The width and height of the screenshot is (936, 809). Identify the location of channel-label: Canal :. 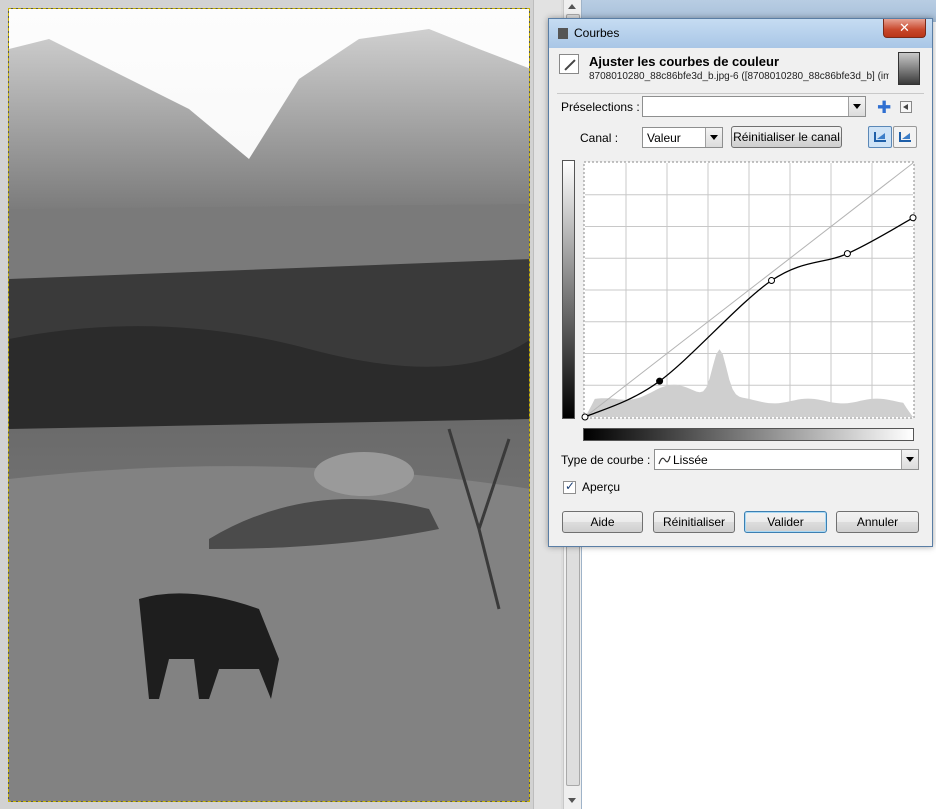
(599, 138).